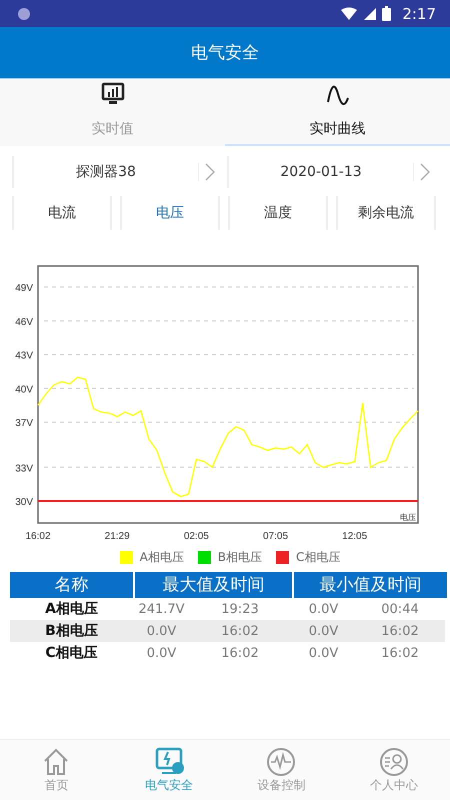 The height and width of the screenshot is (800, 450). I want to click on column-header: 名称, so click(71, 585).